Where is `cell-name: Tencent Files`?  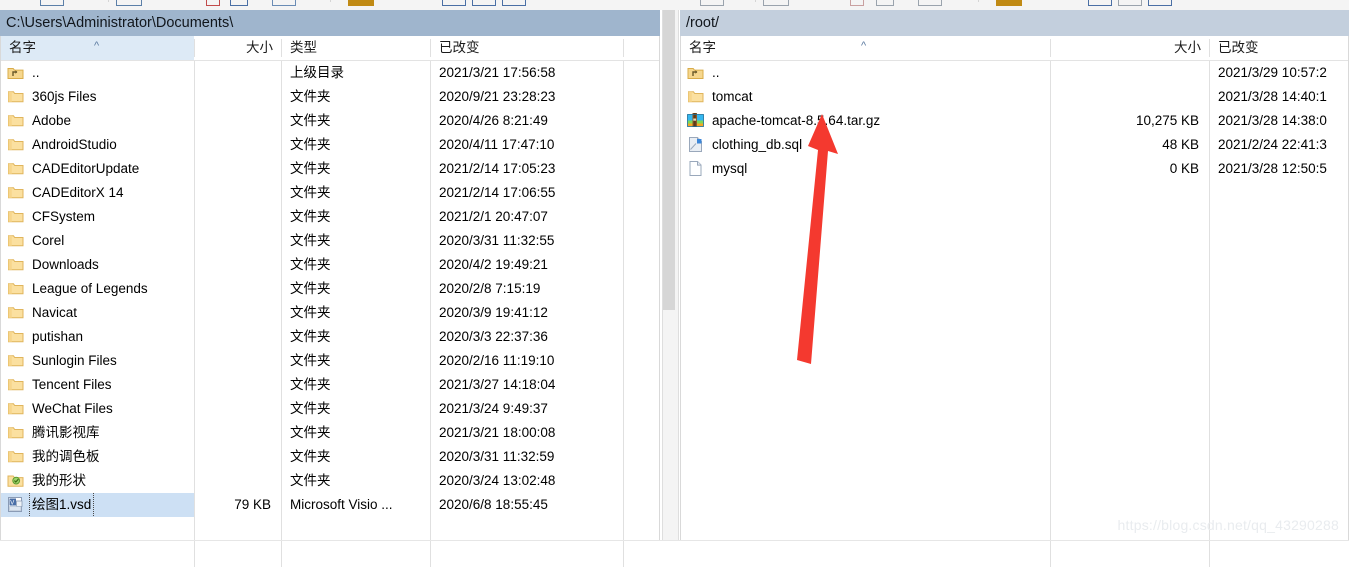
cell-name: Tencent Files is located at coordinates (97, 385).